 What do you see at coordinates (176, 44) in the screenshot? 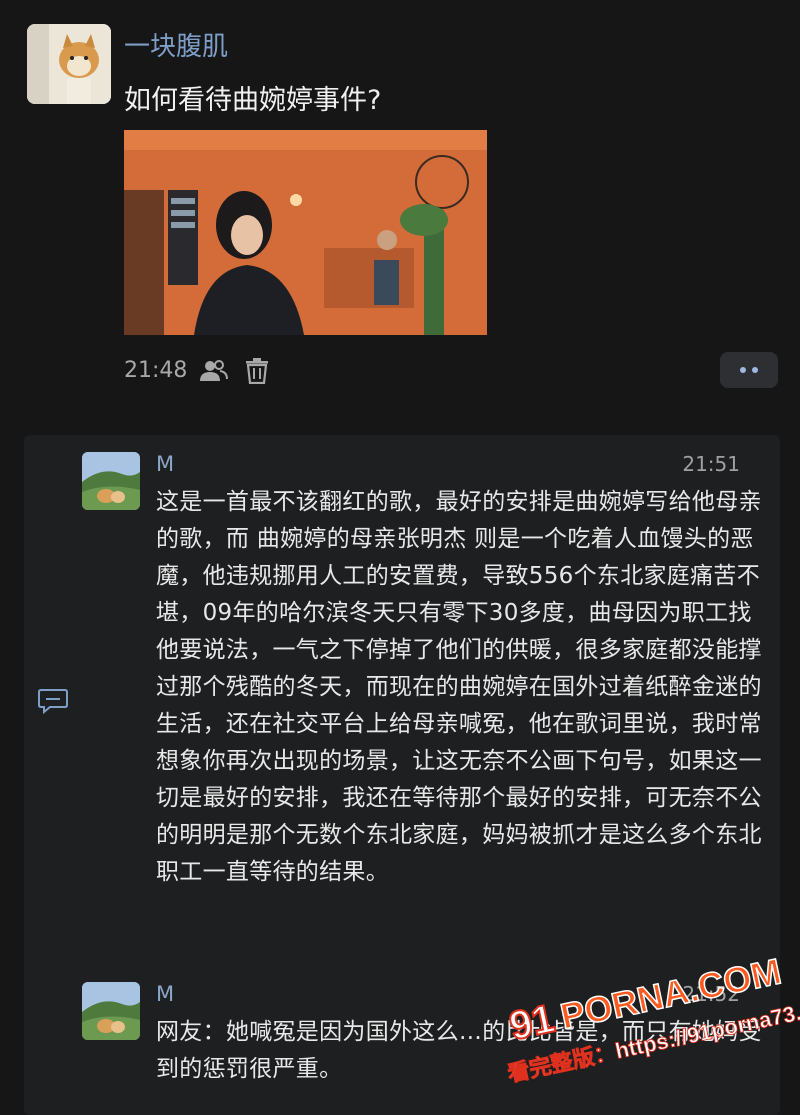
I see `author-name: 一块腹肌` at bounding box center [176, 44].